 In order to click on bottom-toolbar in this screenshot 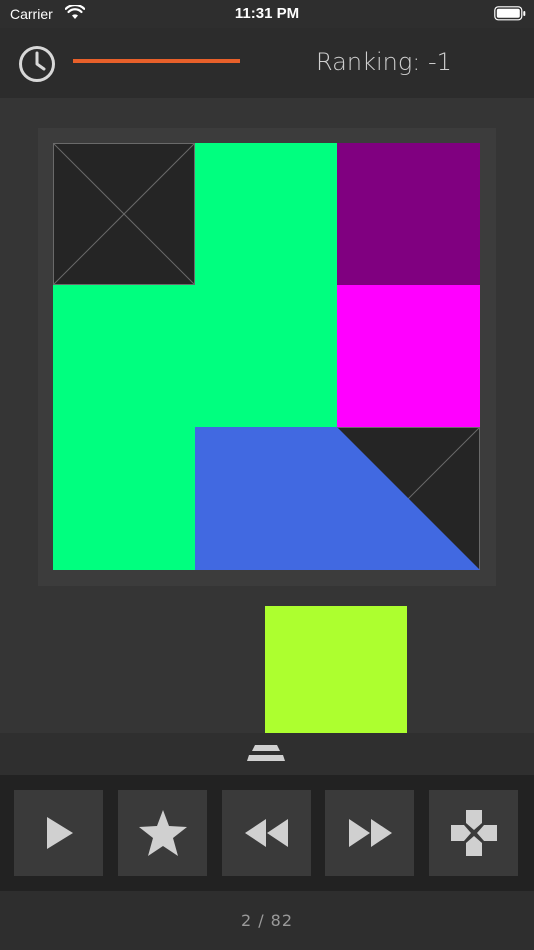, I will do `click(267, 833)`.